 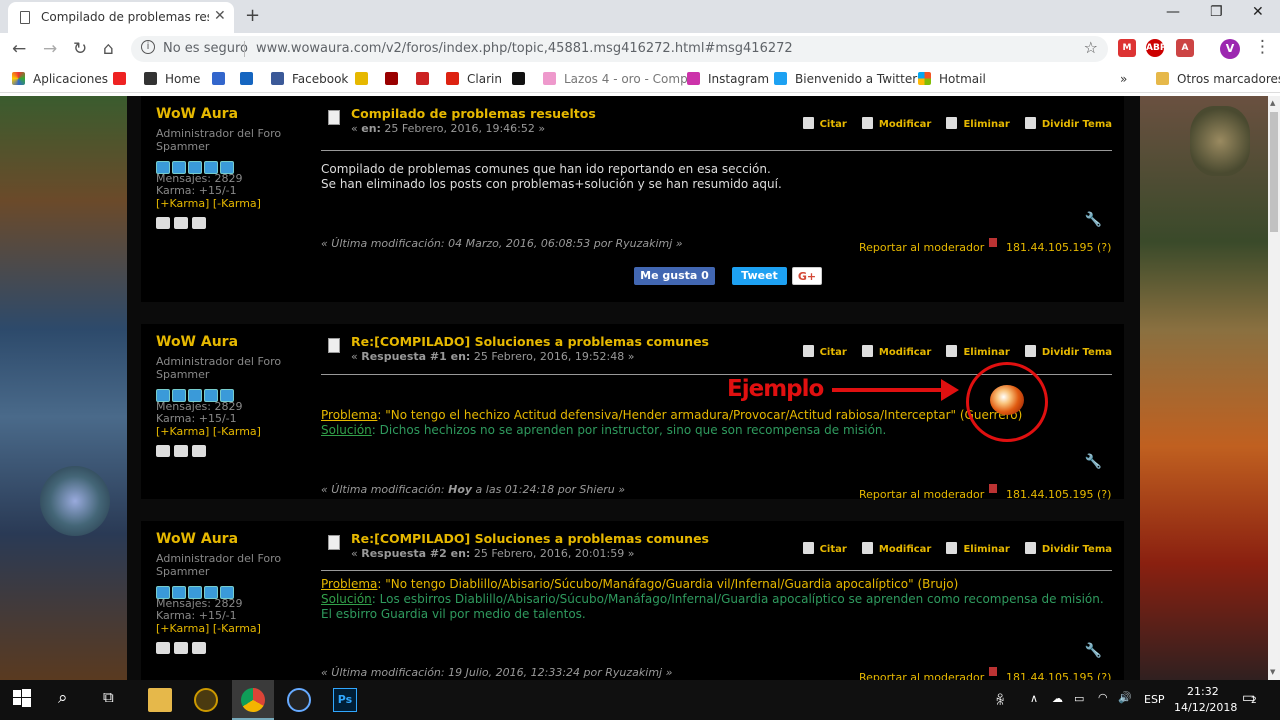 What do you see at coordinates (220, 16) in the screenshot?
I see `close-tab-icon: ✕` at bounding box center [220, 16].